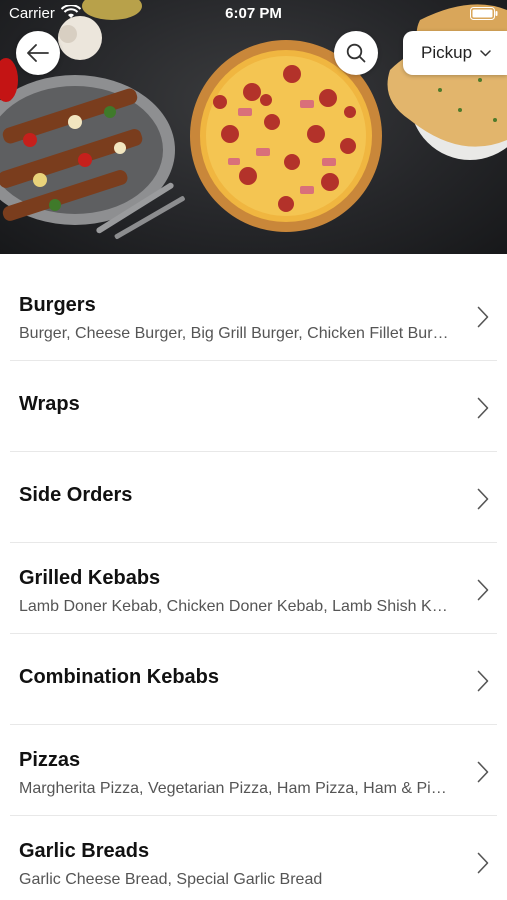  What do you see at coordinates (119, 677) in the screenshot?
I see `category-title: Combination Kebabs` at bounding box center [119, 677].